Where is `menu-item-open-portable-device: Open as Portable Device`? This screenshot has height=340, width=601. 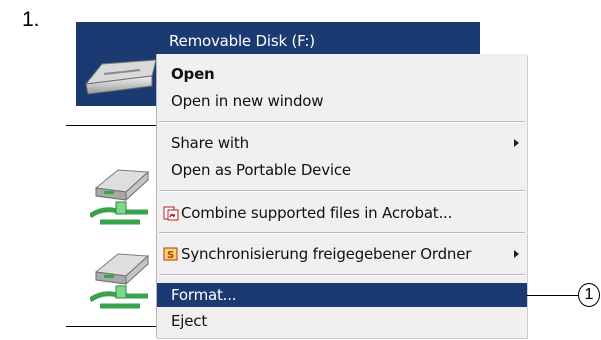
menu-item-open-portable-device: Open as Portable Device is located at coordinates (342, 170).